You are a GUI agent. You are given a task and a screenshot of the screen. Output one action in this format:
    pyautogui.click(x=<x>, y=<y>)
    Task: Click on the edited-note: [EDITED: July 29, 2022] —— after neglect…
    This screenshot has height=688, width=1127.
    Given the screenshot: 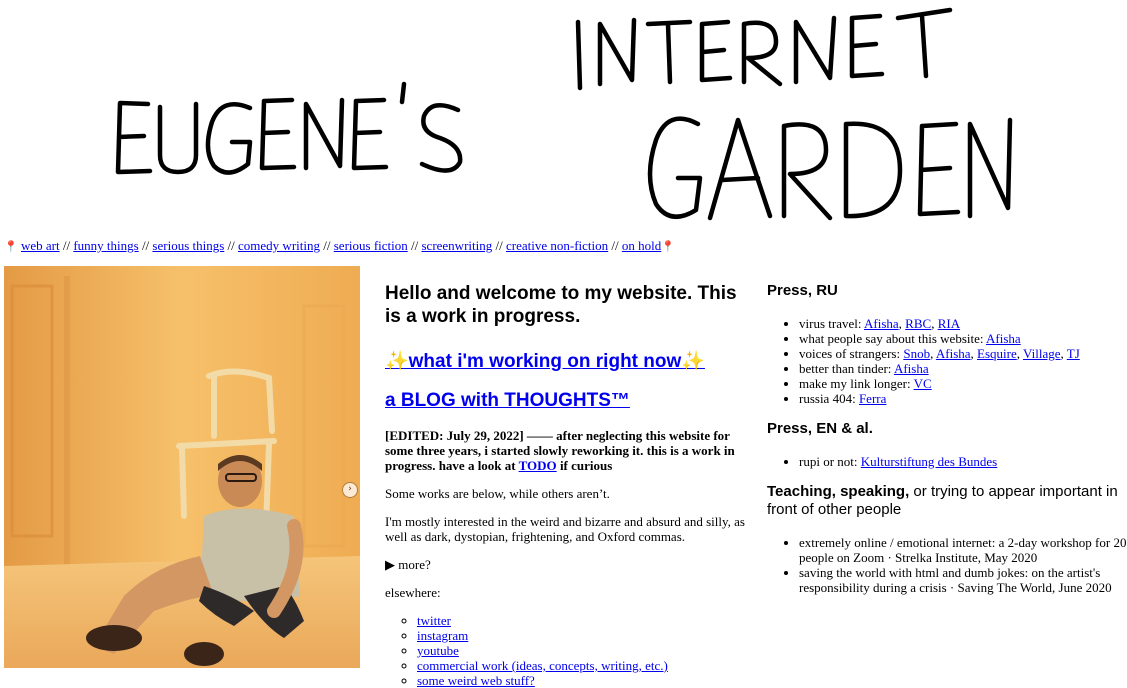 What is the action you would take?
    pyautogui.click(x=565, y=450)
    